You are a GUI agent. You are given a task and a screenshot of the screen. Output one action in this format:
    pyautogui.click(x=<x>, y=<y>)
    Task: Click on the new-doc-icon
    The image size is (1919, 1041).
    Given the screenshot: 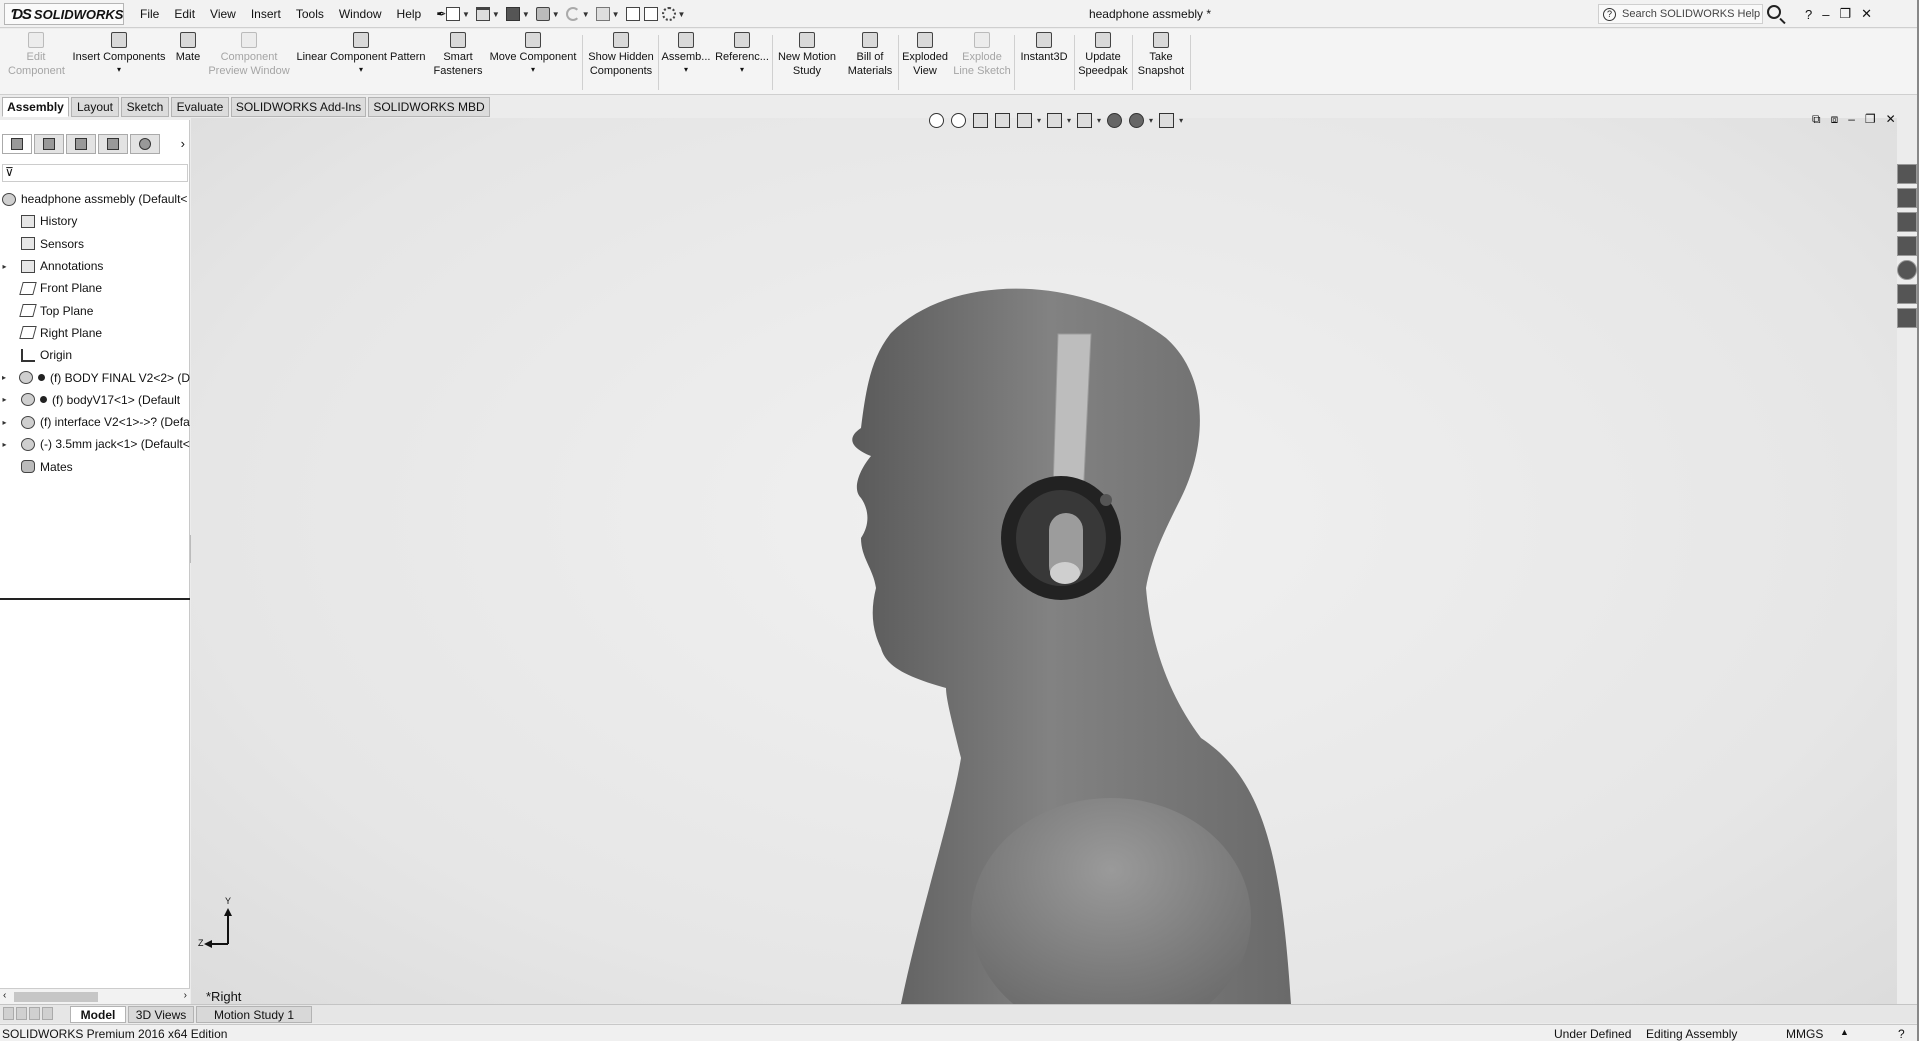 What is the action you would take?
    pyautogui.click(x=453, y=14)
    